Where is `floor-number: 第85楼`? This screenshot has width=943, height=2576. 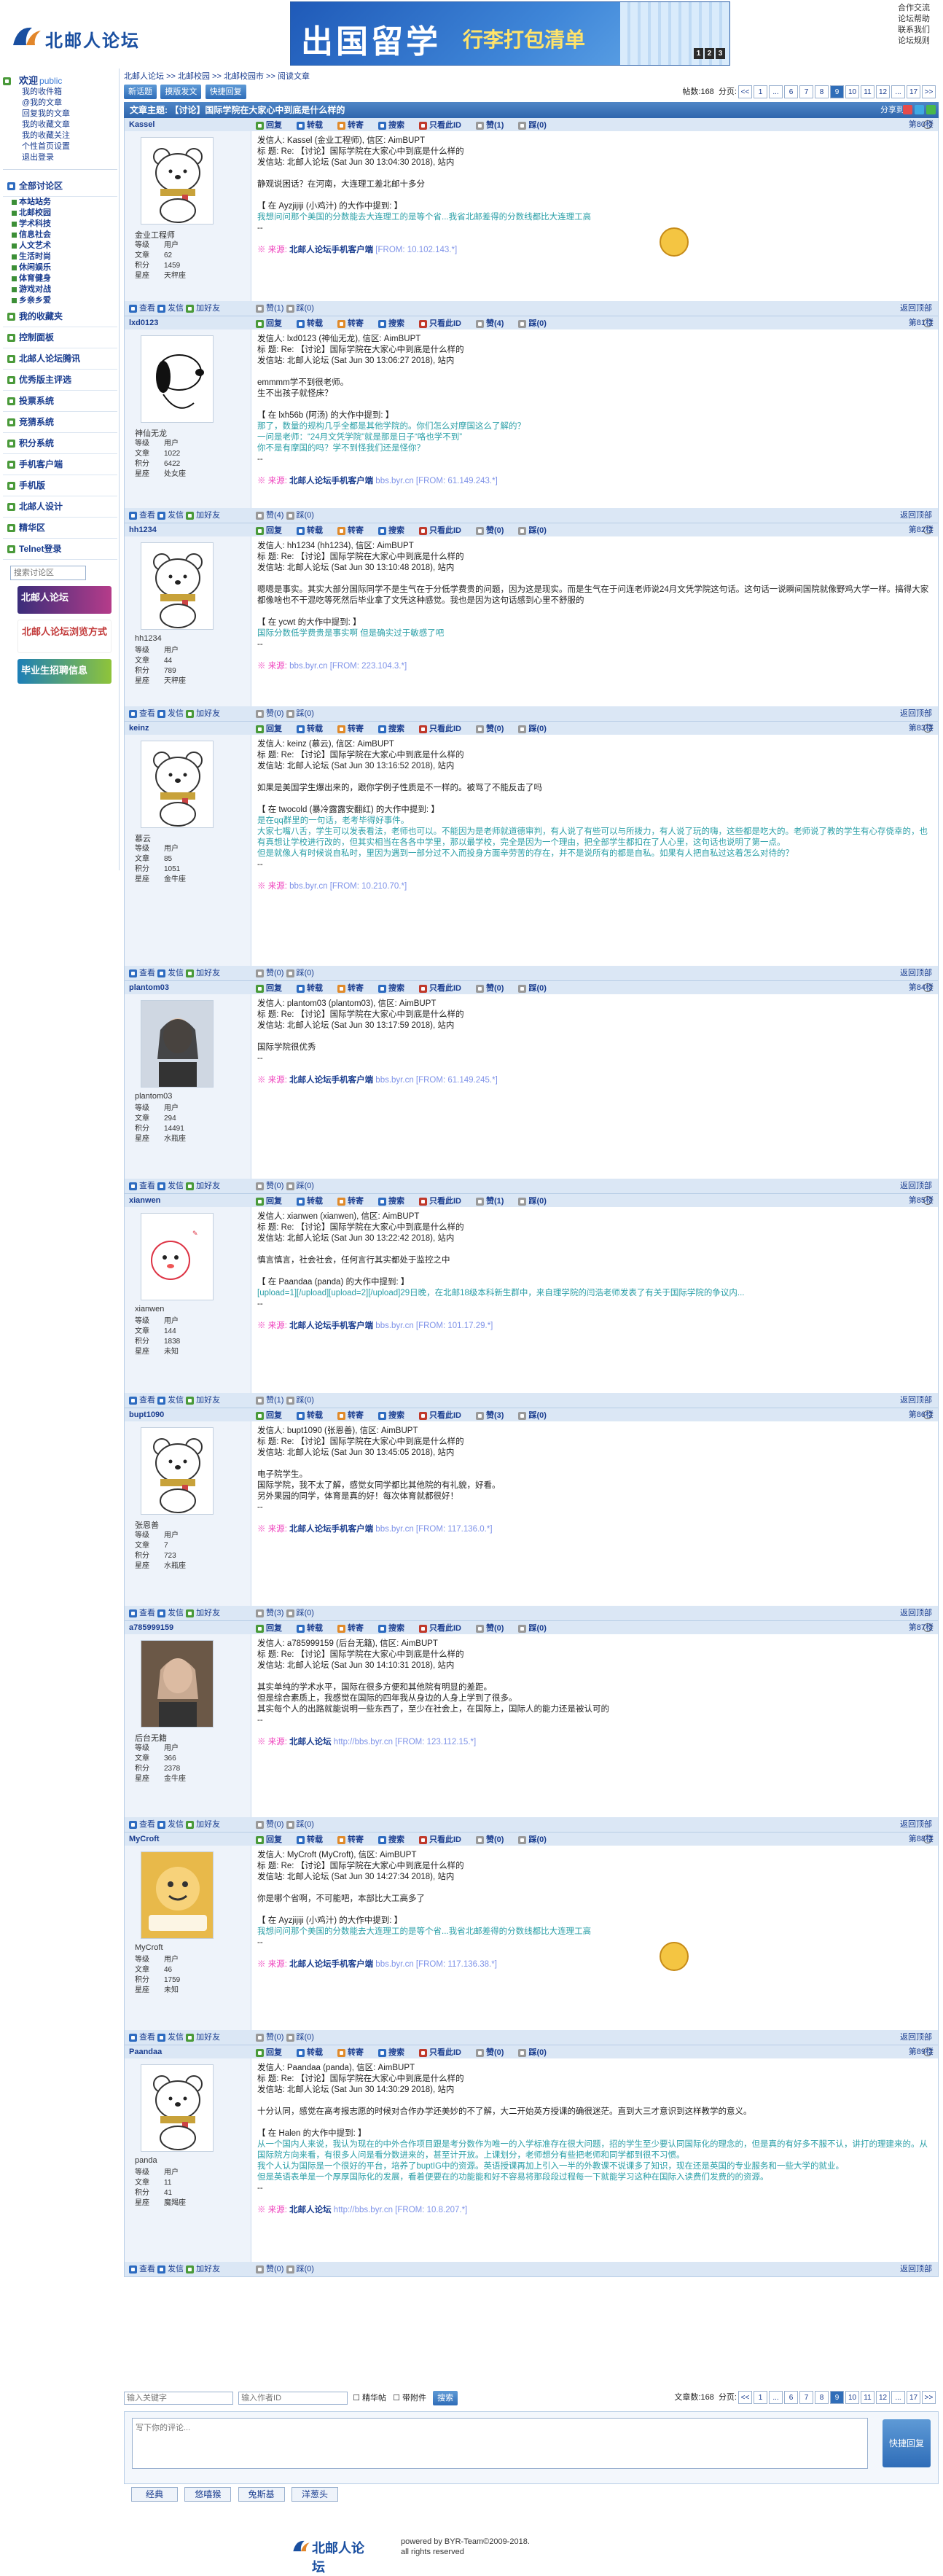
floor-number: 第85楼 is located at coordinates (921, 1200).